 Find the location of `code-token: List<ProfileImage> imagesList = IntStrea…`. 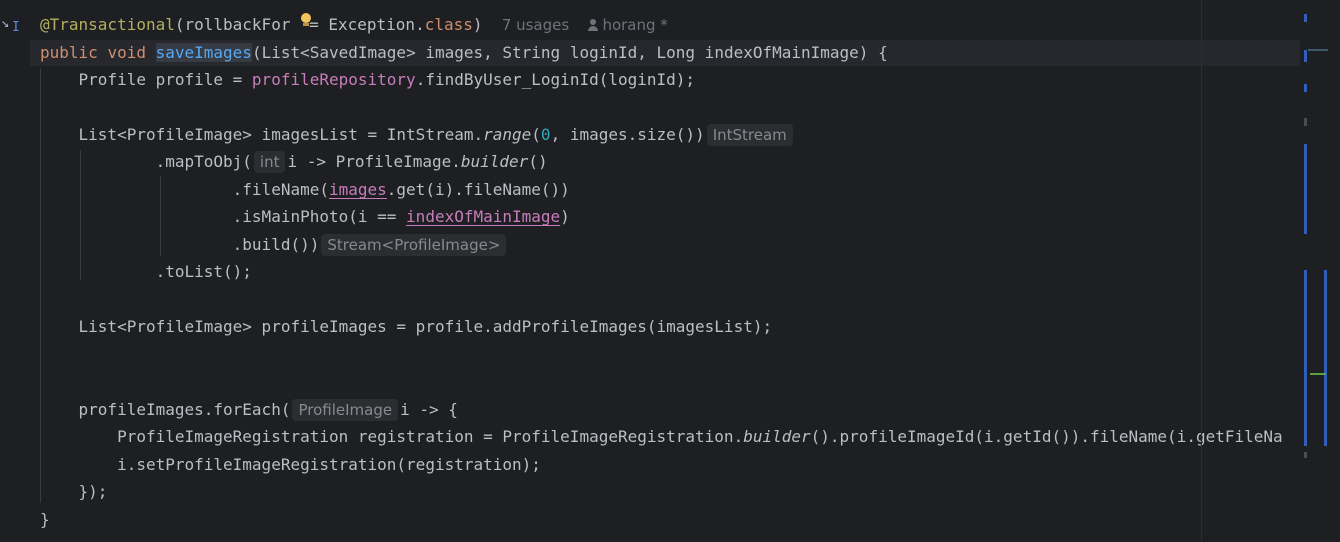

code-token: List<ProfileImage> imagesList = IntStrea… is located at coordinates (281, 134).